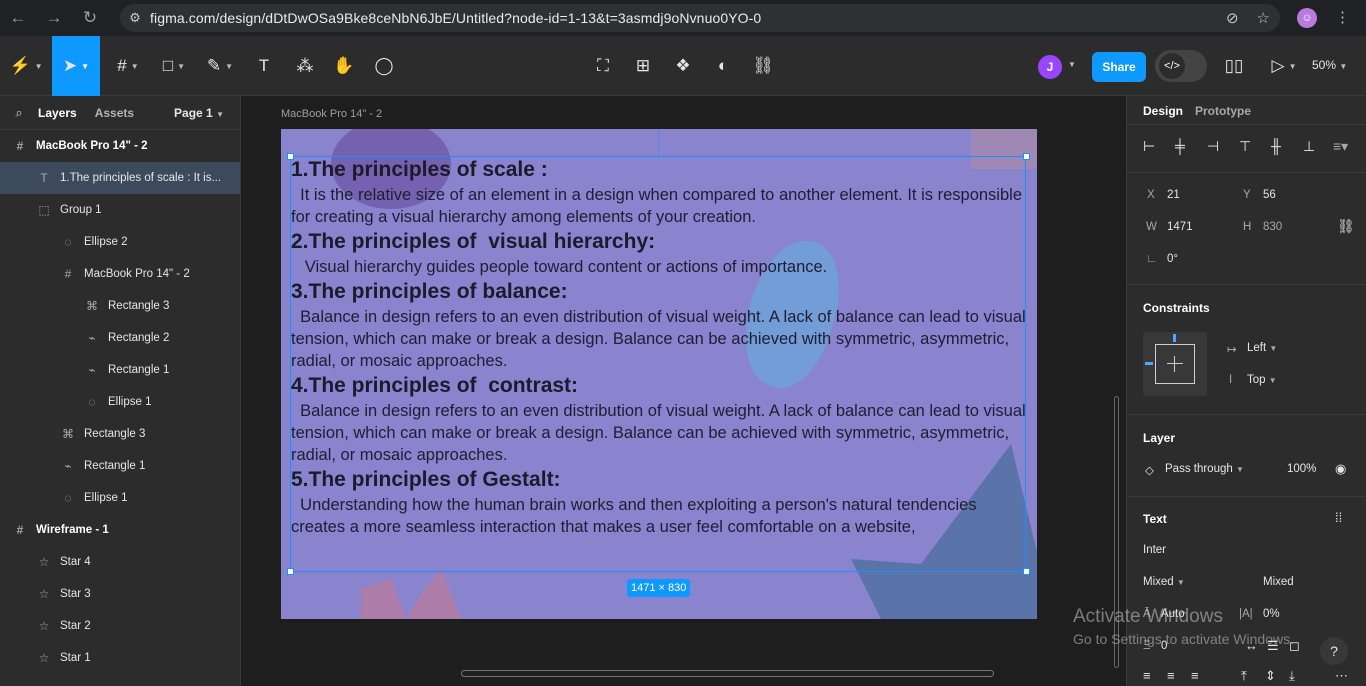 Image resolution: width=1366 pixels, height=686 pixels. I want to click on layer-label: Group 1, so click(81, 210).